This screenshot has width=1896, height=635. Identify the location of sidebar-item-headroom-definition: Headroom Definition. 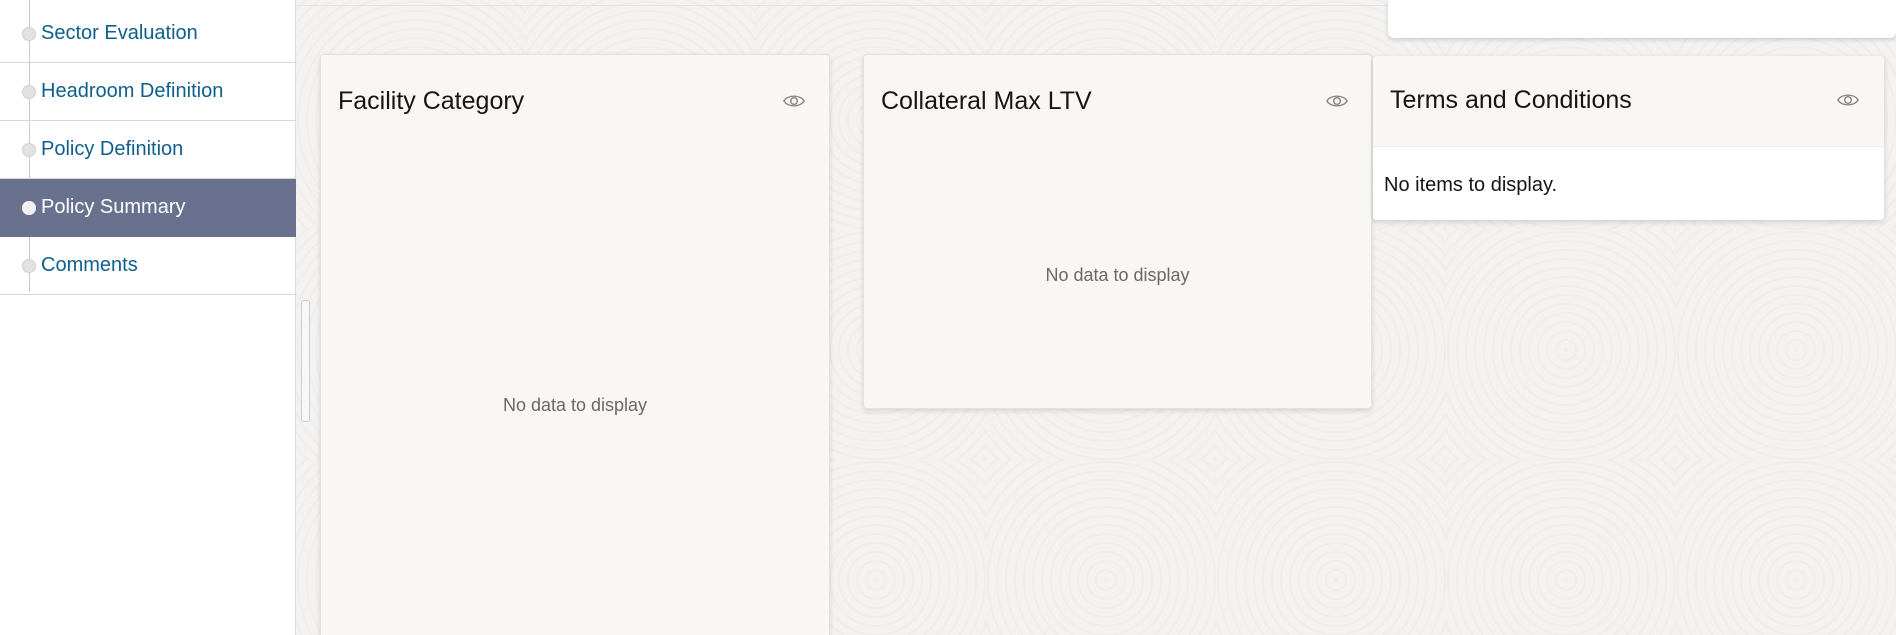
(148, 92).